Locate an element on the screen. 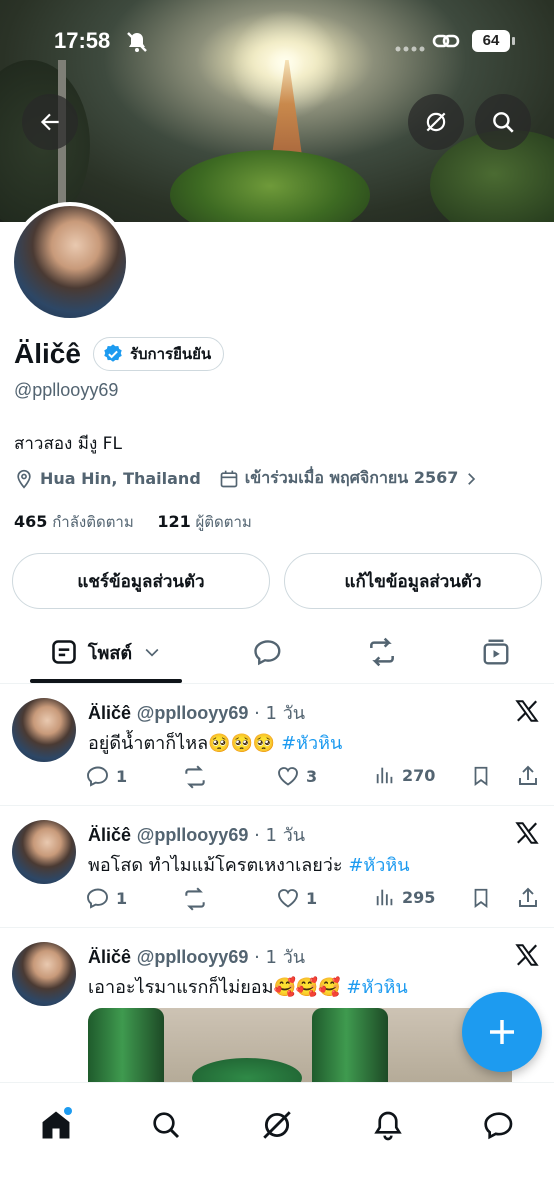 The width and height of the screenshot is (554, 1200). tab-replies is located at coordinates (268, 652).